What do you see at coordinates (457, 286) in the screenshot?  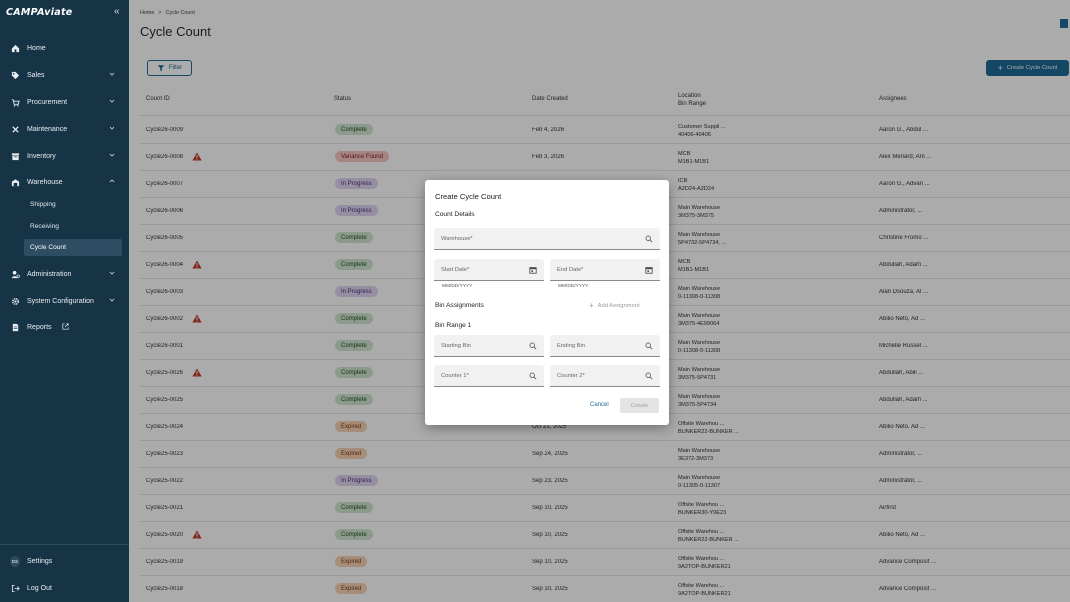 I see `start-date-helper: MM/DD/YYYY` at bounding box center [457, 286].